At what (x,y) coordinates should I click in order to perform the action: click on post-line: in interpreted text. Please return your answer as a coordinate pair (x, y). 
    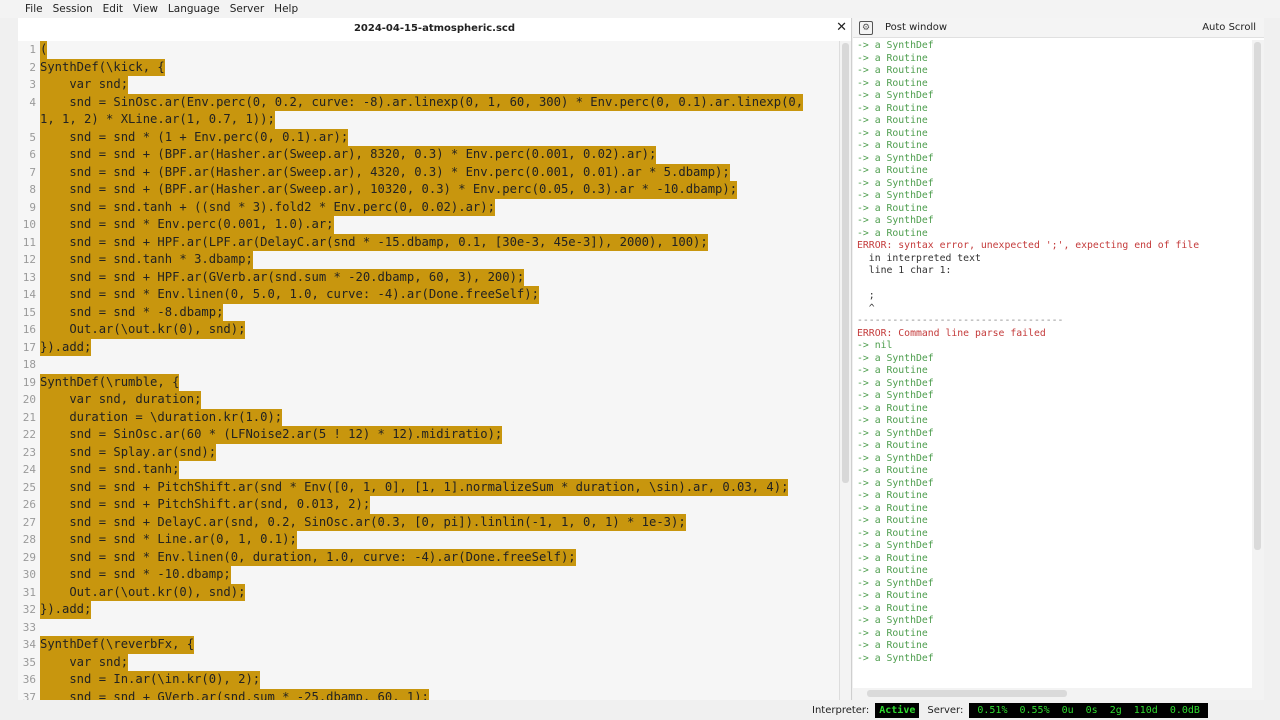
    Looking at the image, I should click on (919, 258).